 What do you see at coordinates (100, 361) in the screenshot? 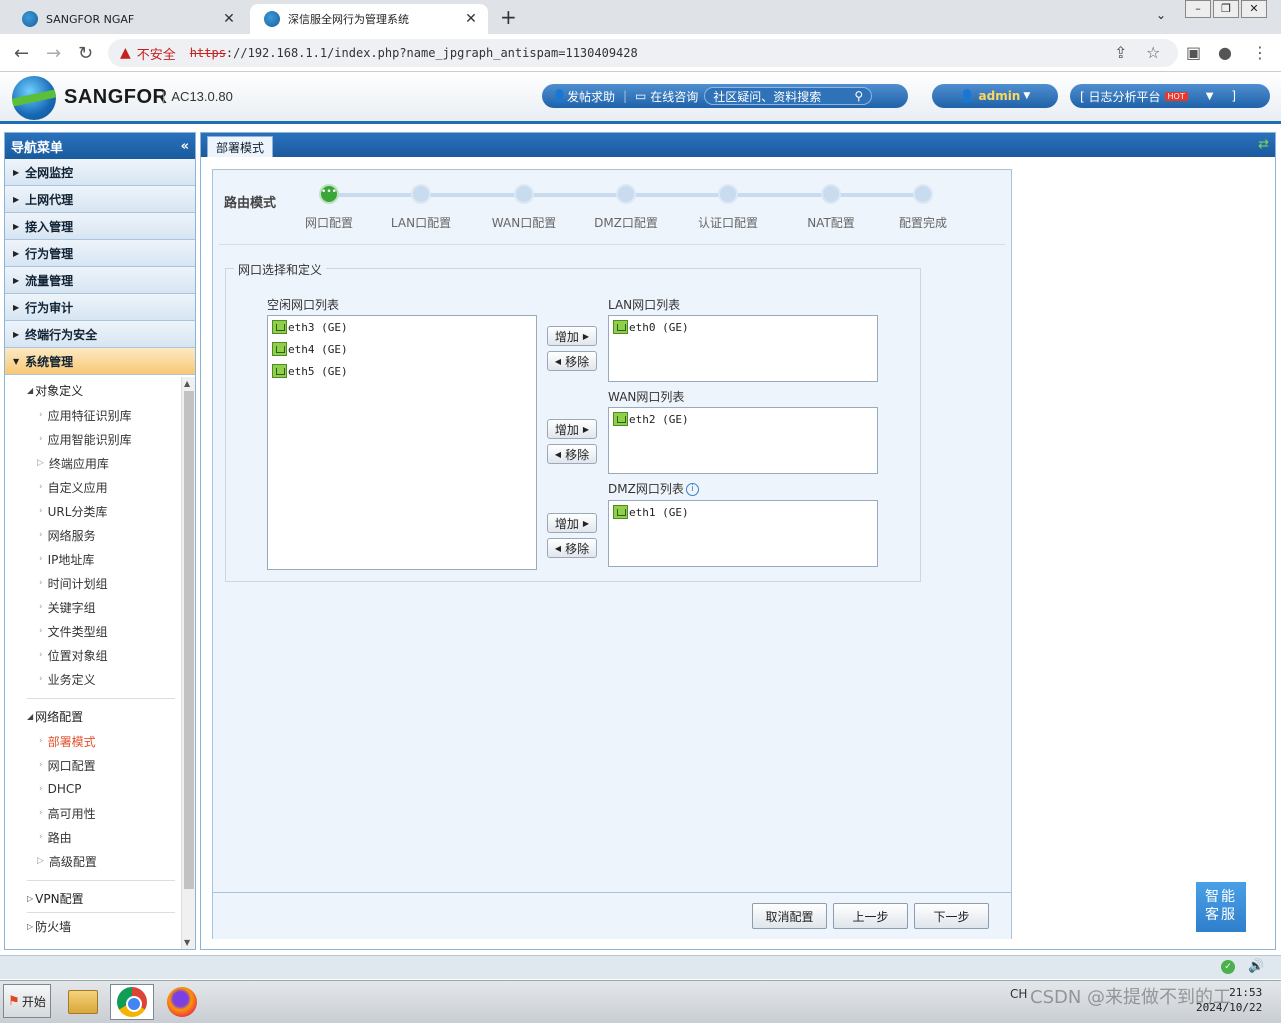
I see `sidebar-item-system: ▼ 系统管理` at bounding box center [100, 361].